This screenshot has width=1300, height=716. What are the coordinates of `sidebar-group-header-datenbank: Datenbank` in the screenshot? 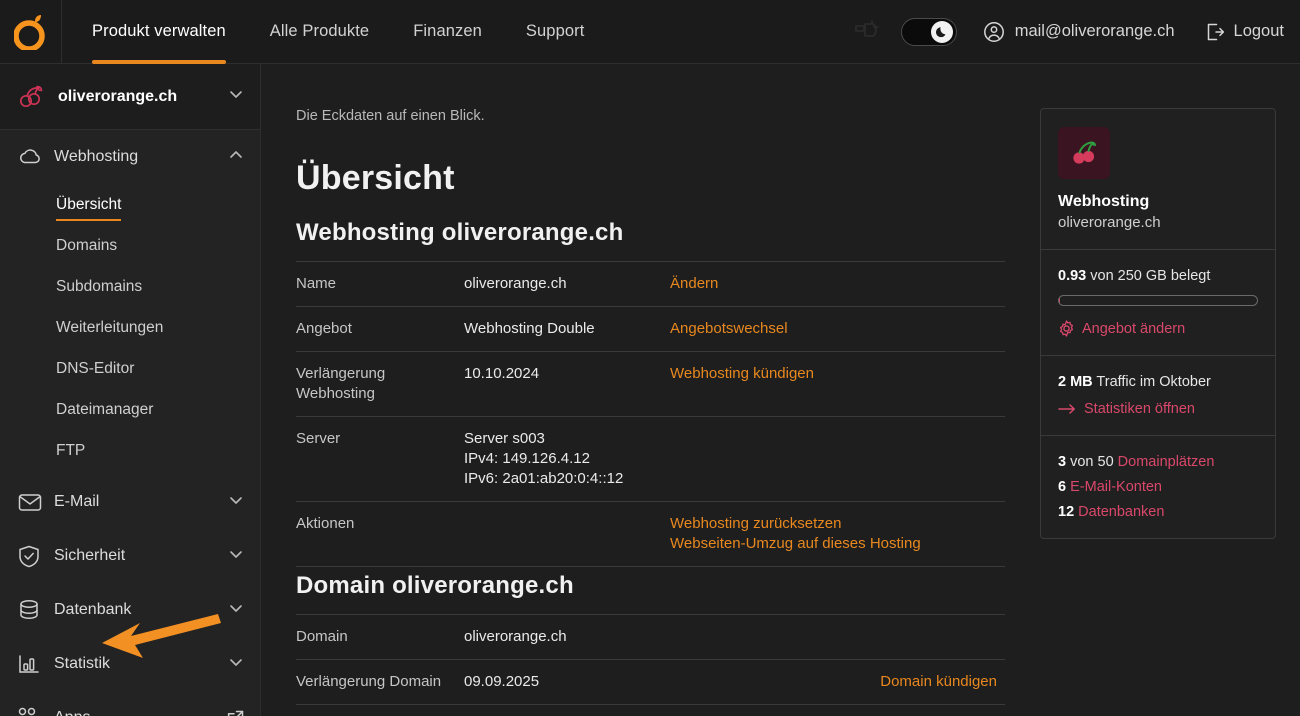 It's located at (130, 610).